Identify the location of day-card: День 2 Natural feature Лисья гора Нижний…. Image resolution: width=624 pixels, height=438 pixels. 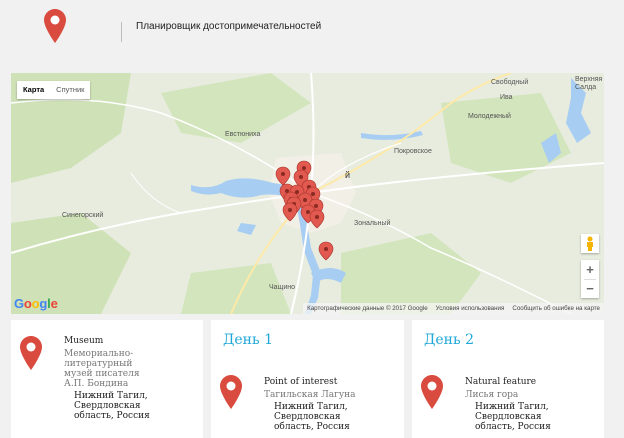
(508, 379).